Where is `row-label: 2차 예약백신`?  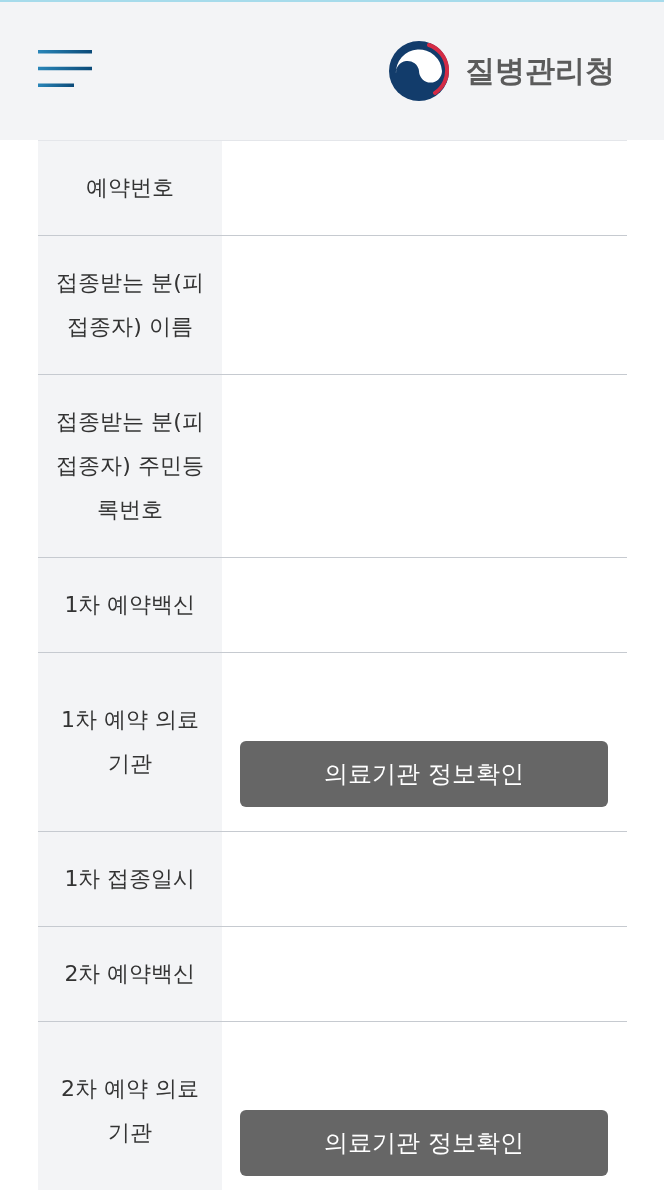
row-label: 2차 예약백신 is located at coordinates (130, 974).